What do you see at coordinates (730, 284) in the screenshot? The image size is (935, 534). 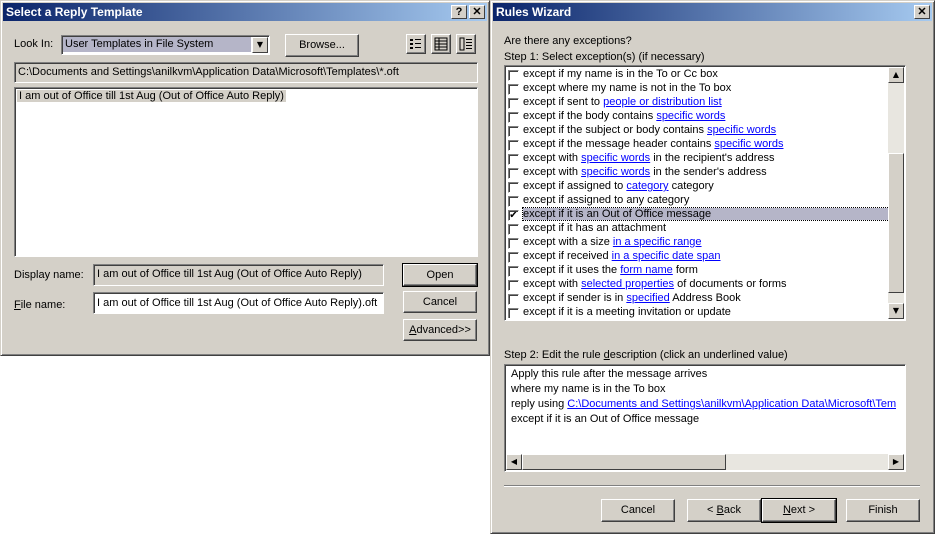 I see `exception-label-suffix: of documents or forms` at bounding box center [730, 284].